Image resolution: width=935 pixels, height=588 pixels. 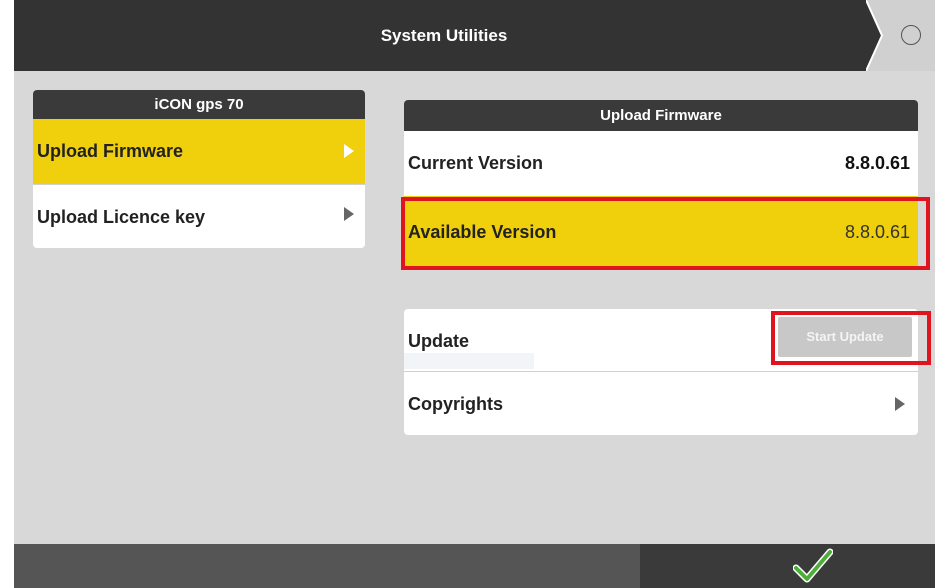 I want to click on bottom-bar-right, so click(x=787, y=566).